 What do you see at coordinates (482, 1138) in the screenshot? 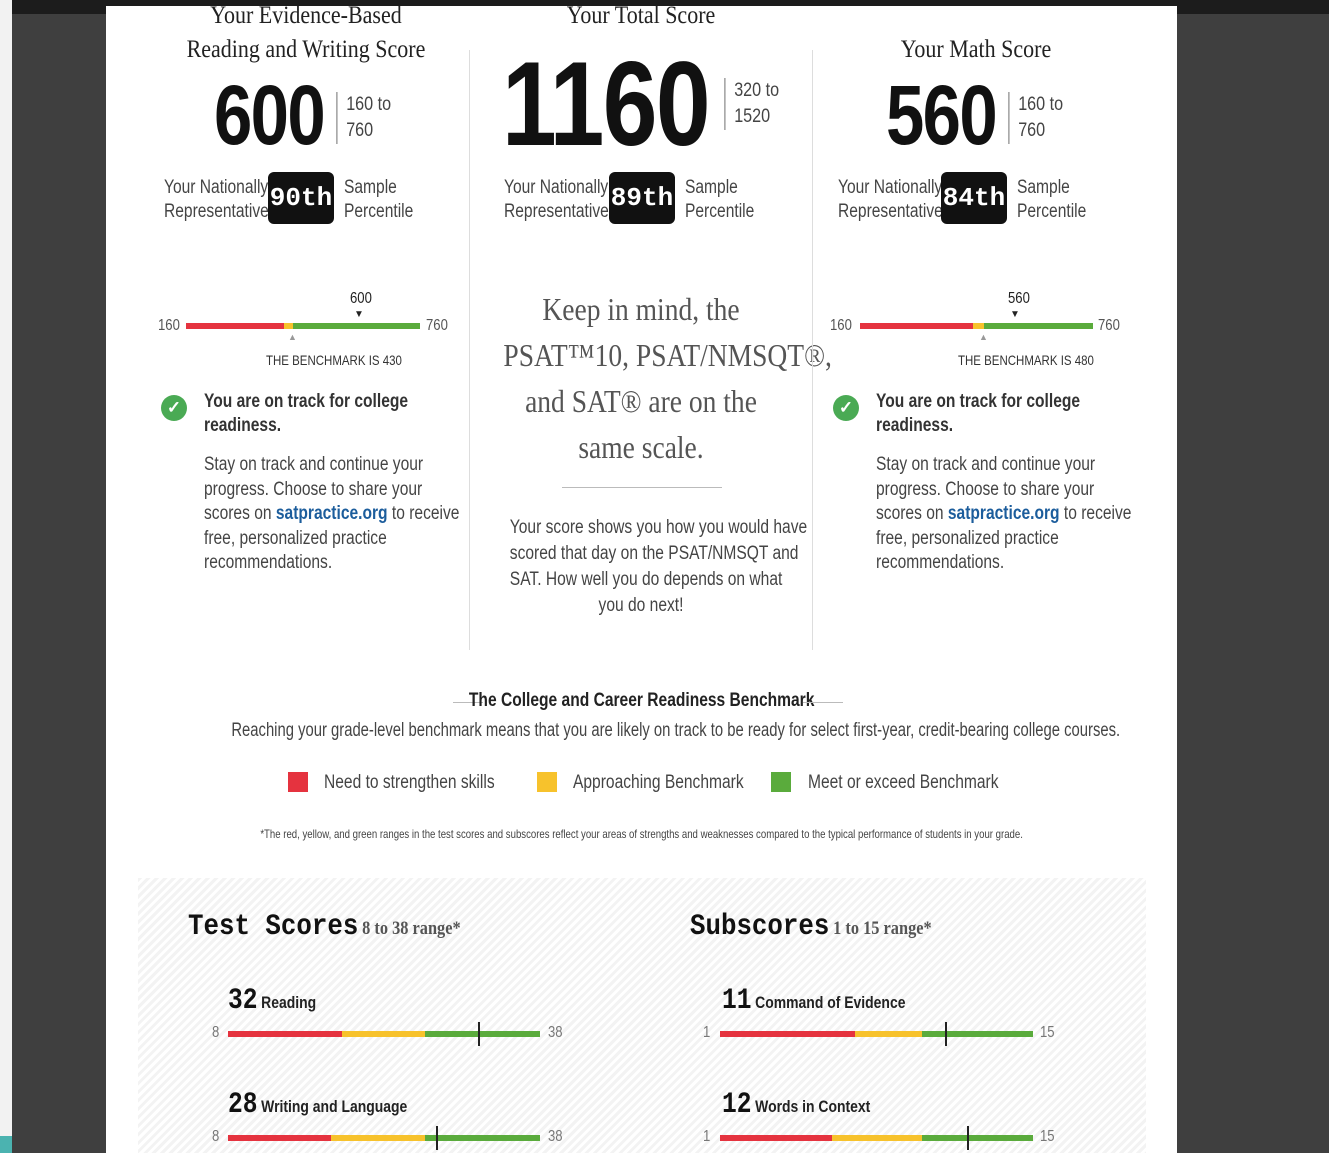
I see `writing-bar-green` at bounding box center [482, 1138].